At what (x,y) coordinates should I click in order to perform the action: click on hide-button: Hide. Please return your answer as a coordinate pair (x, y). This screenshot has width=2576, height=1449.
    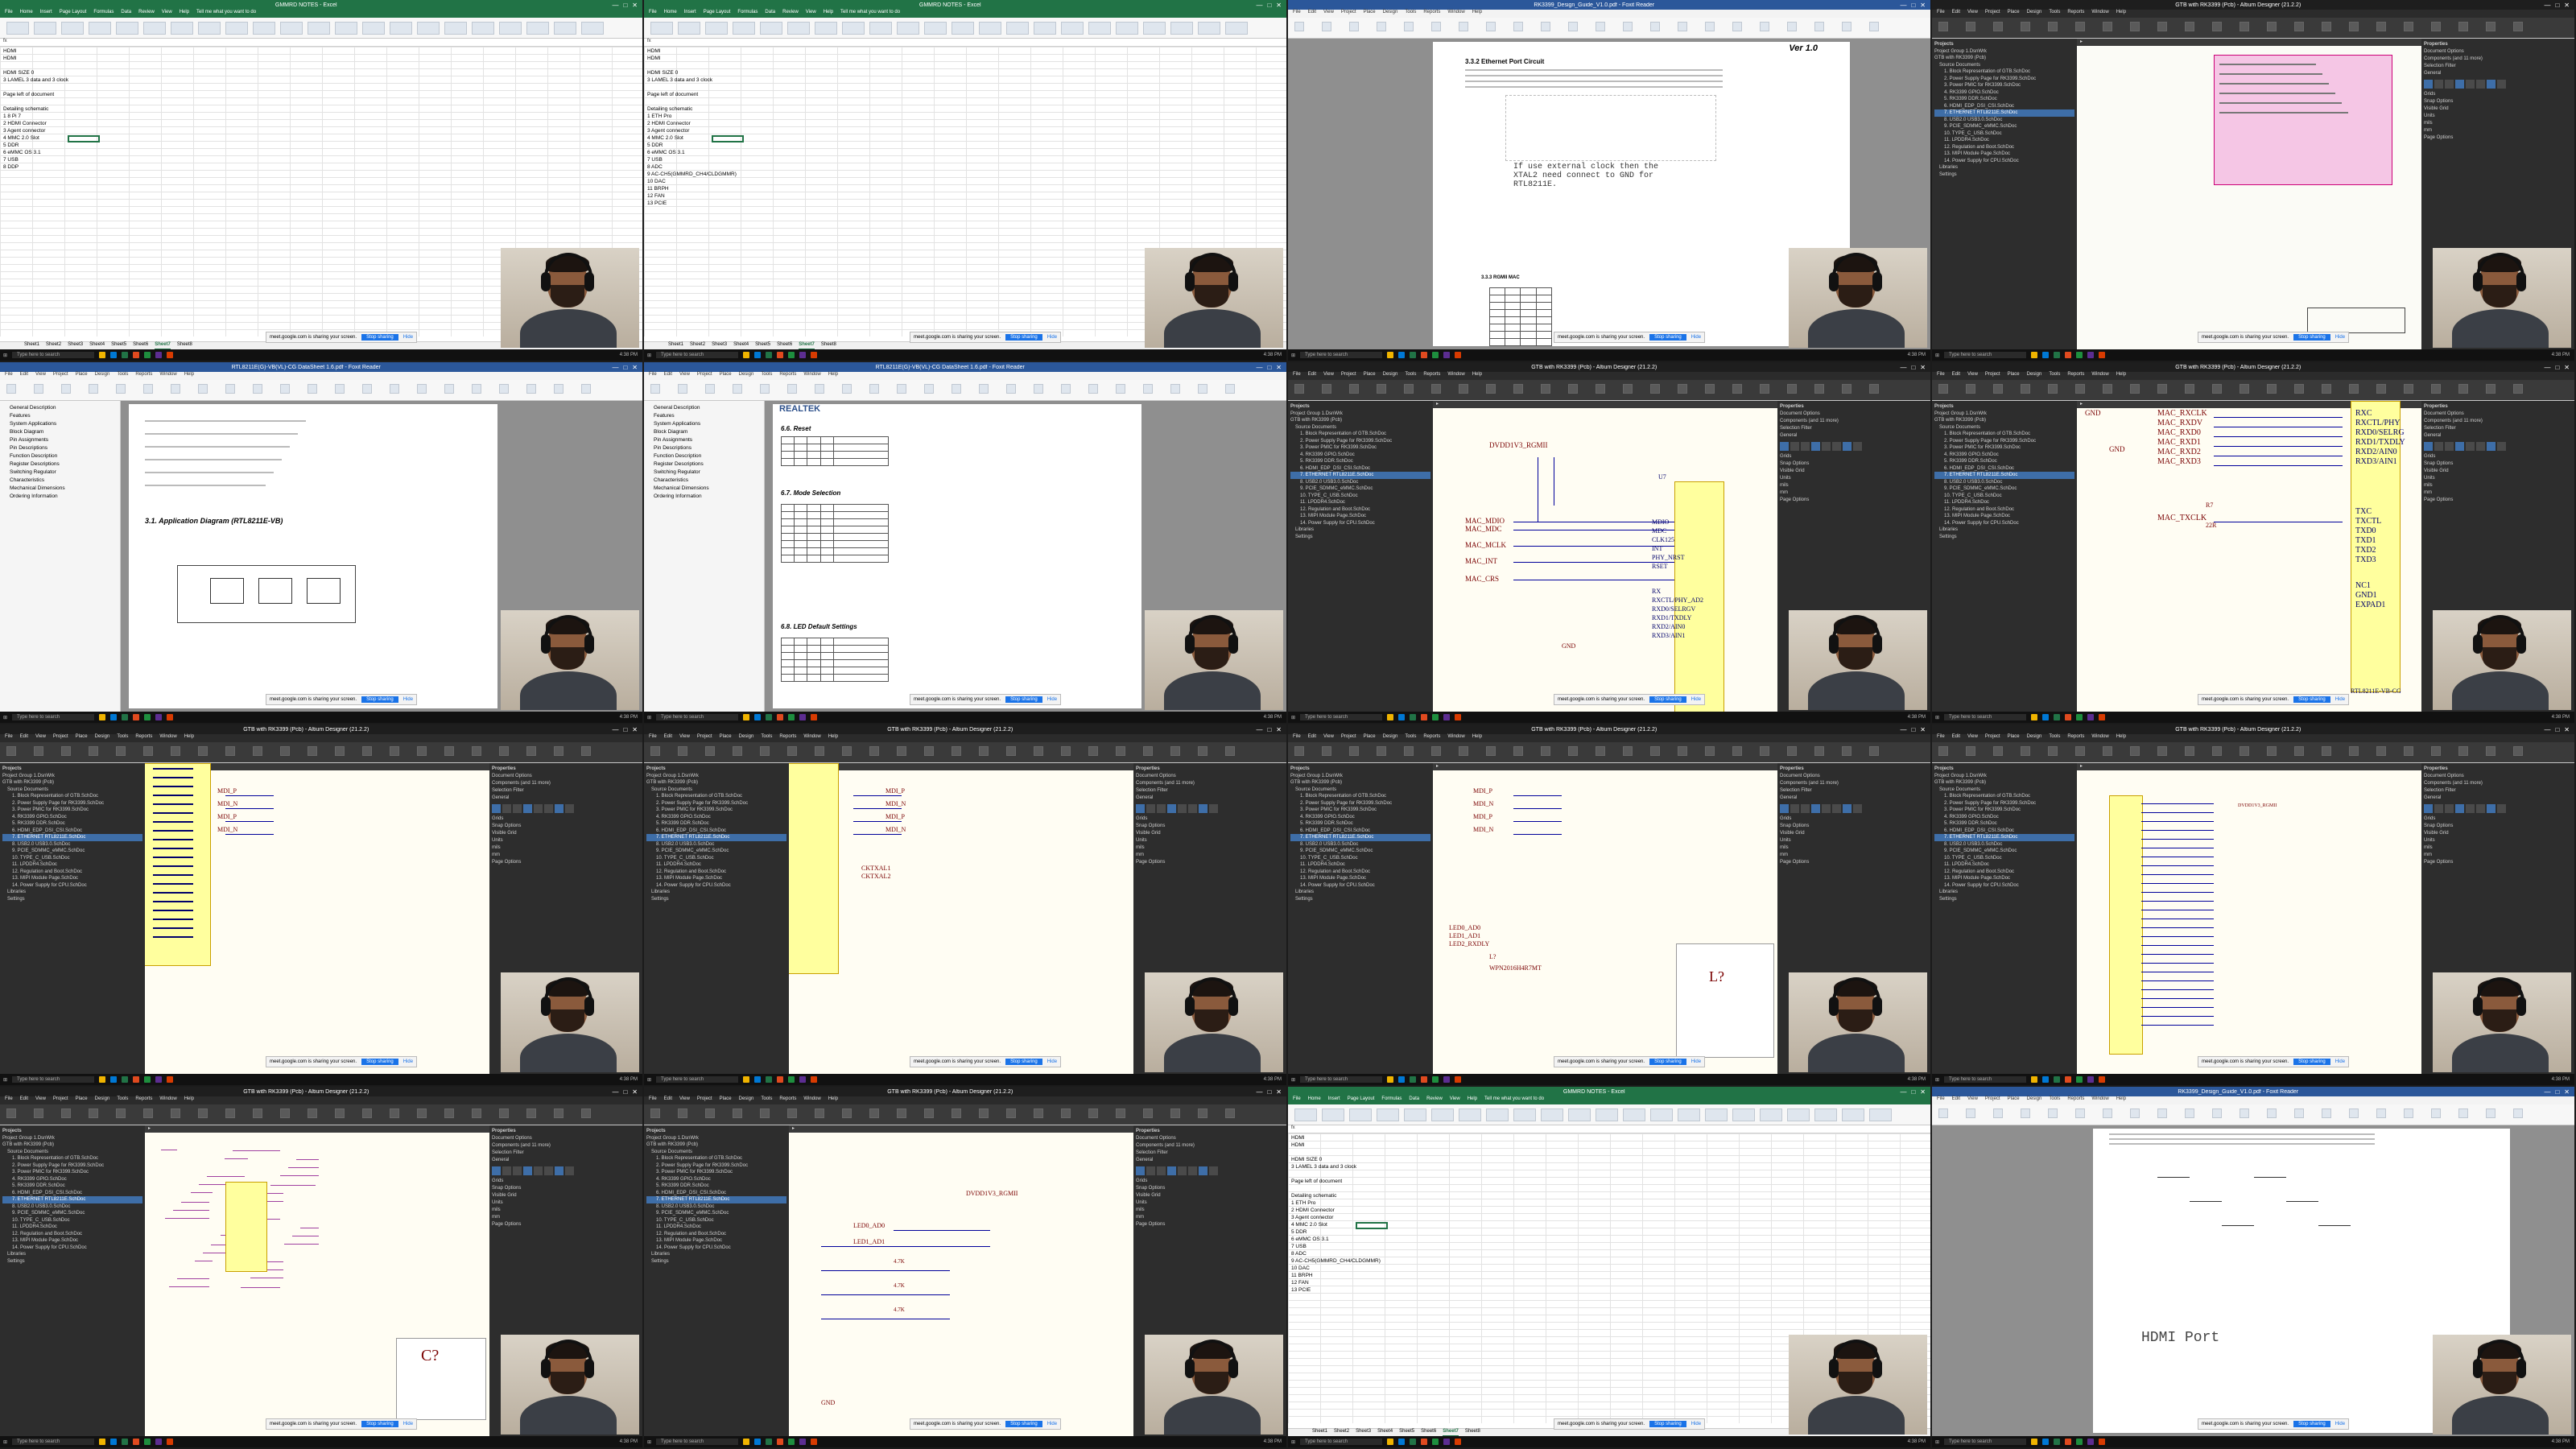
    Looking at the image, I should click on (2340, 1424).